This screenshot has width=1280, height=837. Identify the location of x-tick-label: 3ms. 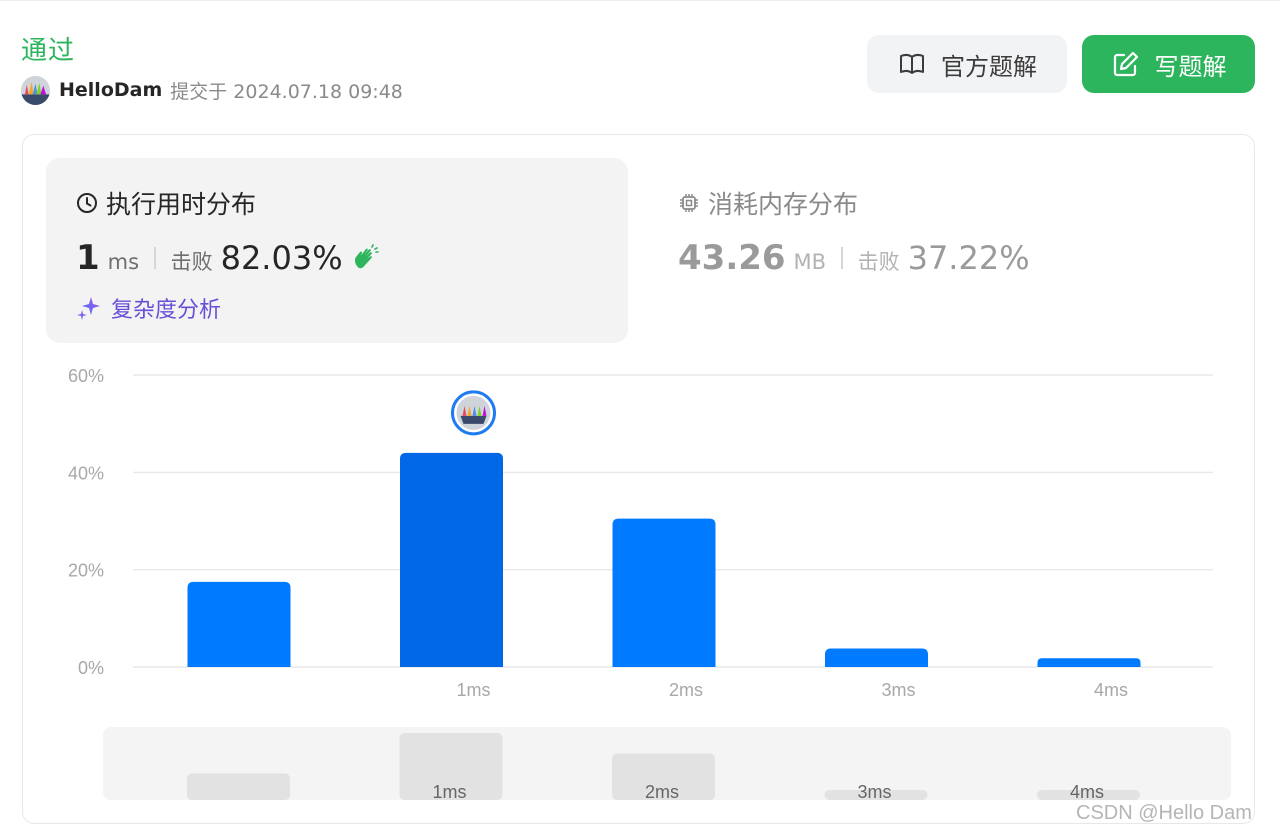
(898, 690).